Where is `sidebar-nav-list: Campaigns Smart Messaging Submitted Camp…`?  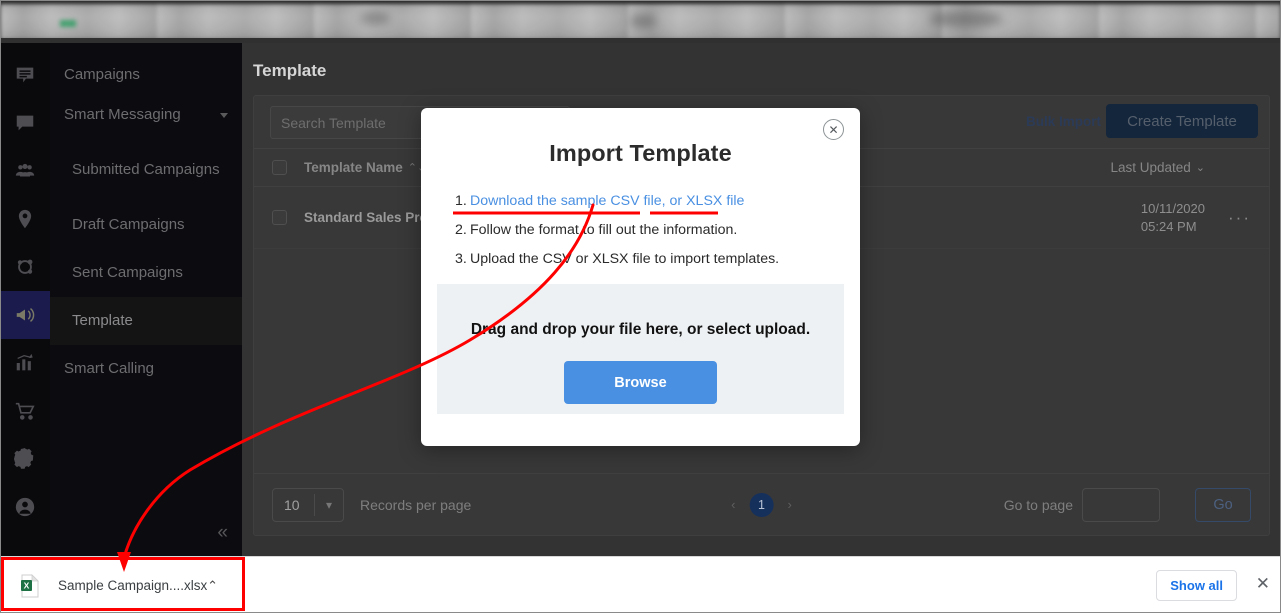
sidebar-nav-list: Campaigns Smart Messaging Submitted Camp… is located at coordinates (146, 218).